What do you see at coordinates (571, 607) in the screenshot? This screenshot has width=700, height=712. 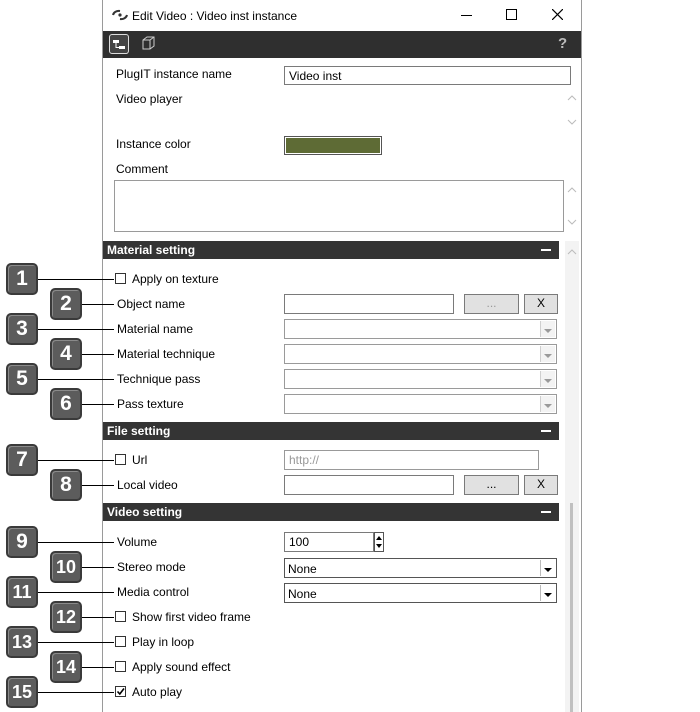 I see `main-scrollbar-thumb` at bounding box center [571, 607].